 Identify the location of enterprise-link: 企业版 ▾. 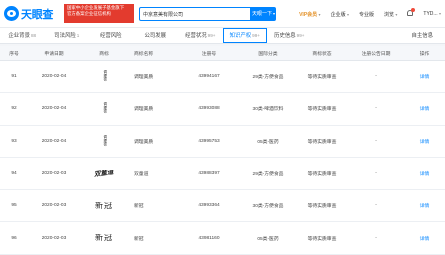
(340, 14).